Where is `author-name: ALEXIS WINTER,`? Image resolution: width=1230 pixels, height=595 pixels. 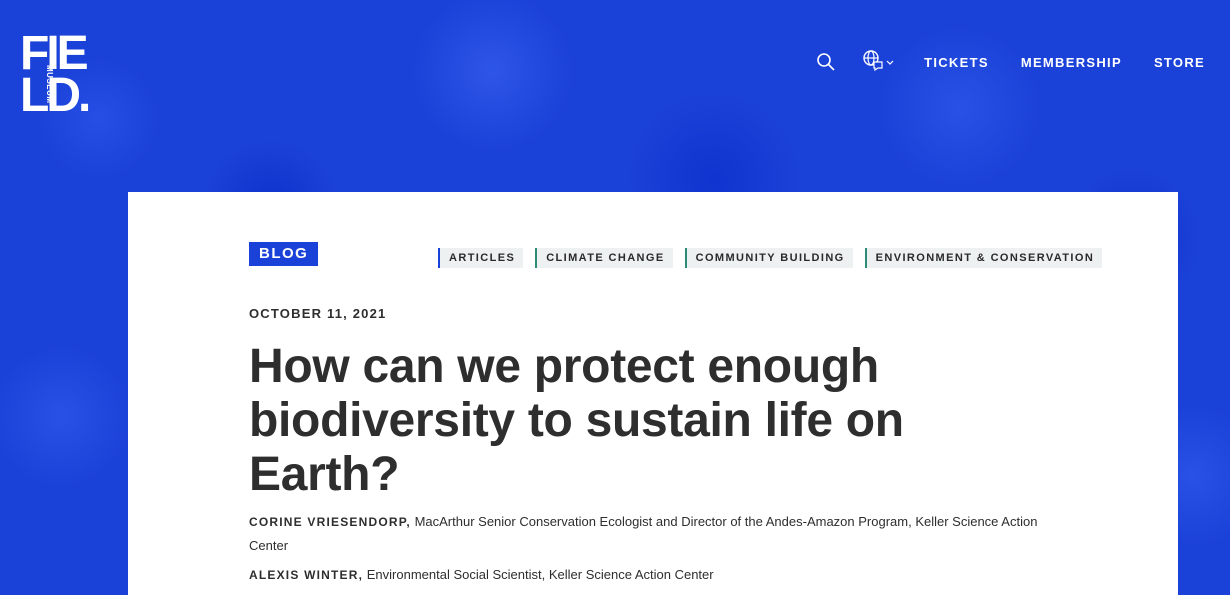
author-name: ALEXIS WINTER, is located at coordinates (306, 575).